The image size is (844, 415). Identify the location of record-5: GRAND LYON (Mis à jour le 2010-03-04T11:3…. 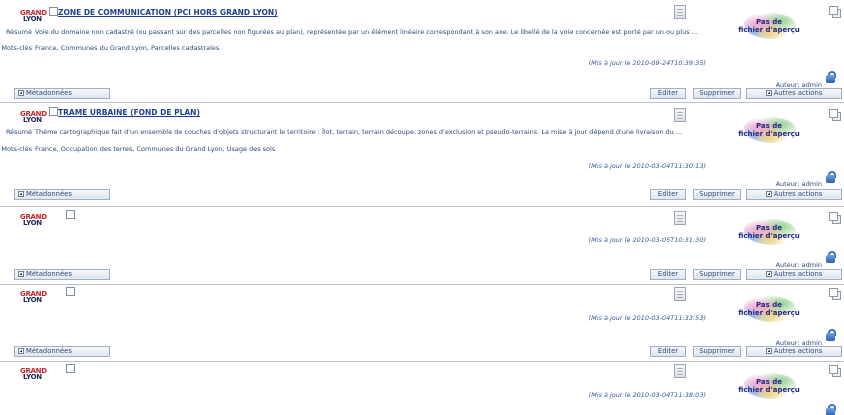
(422, 388).